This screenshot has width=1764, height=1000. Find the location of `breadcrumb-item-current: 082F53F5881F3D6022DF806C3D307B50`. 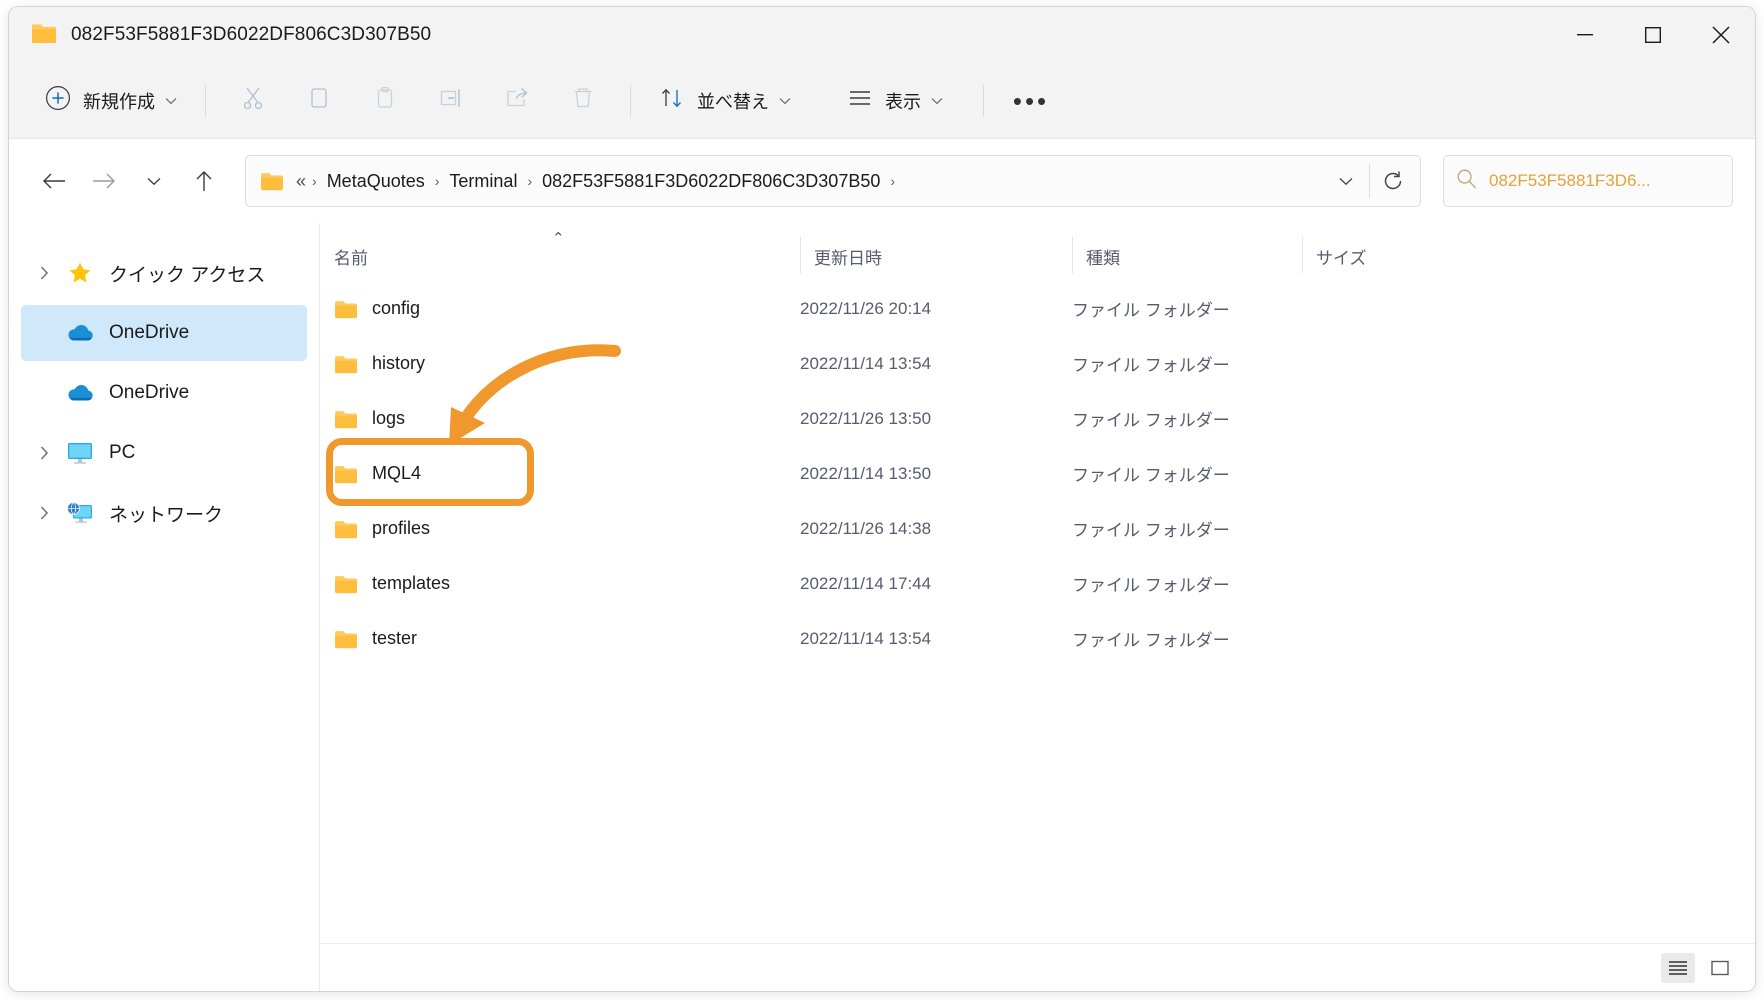

breadcrumb-item-current: 082F53F5881F3D6022DF806C3D307B50 is located at coordinates (711, 181).